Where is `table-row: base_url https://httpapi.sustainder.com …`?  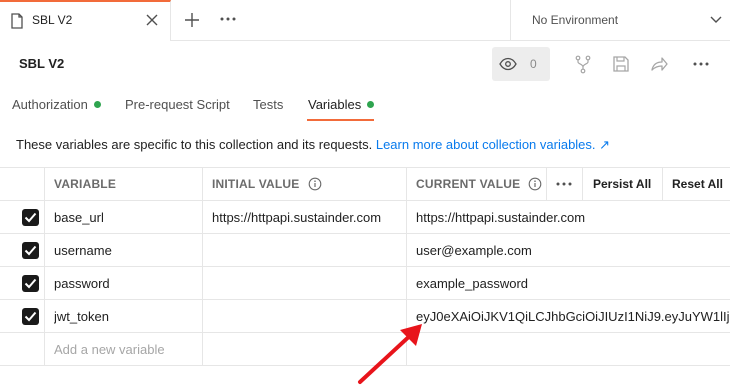 table-row: base_url https://httpapi.sustainder.com … is located at coordinates (365, 217).